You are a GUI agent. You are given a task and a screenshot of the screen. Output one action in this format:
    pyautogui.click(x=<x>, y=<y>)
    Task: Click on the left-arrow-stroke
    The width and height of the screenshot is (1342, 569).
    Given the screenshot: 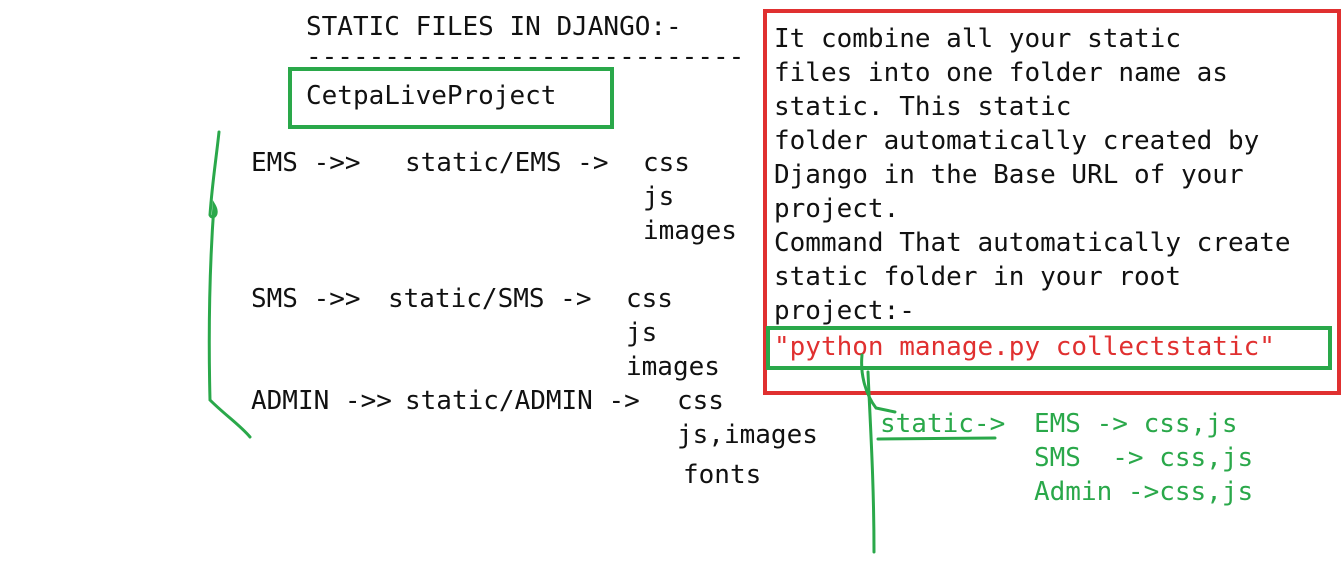 What is the action you would take?
    pyautogui.click(x=229, y=284)
    